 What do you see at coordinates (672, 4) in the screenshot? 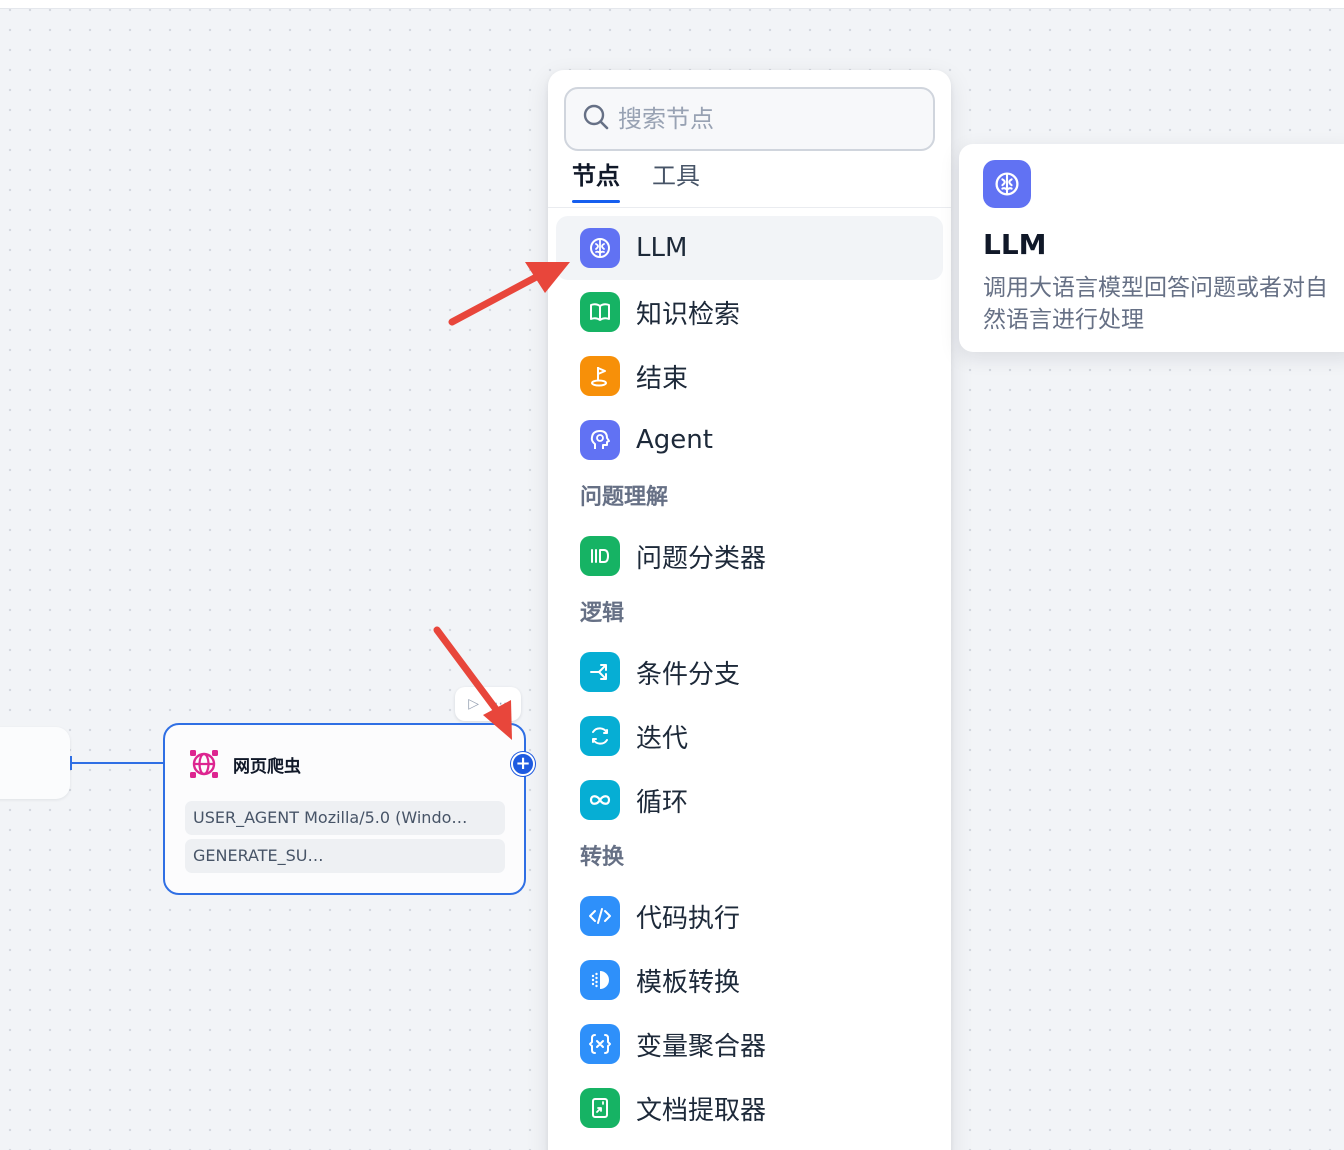
I see `top-toolbar-strip` at bounding box center [672, 4].